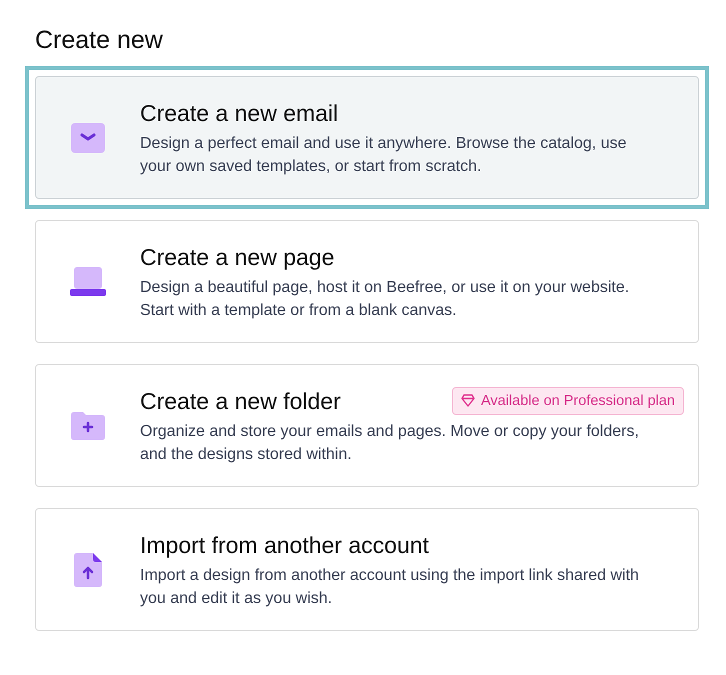 The width and height of the screenshot is (726, 675). I want to click on option-description: Design a beautiful page, host it on Beefree, or use it on your website. Start with a template or from a blank canvas., so click(385, 299).